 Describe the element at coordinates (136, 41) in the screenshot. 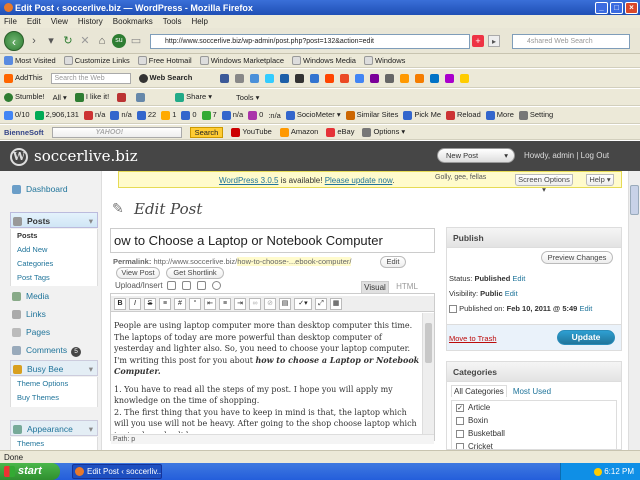

I see `bookmark-page-icon: ▭` at that location.